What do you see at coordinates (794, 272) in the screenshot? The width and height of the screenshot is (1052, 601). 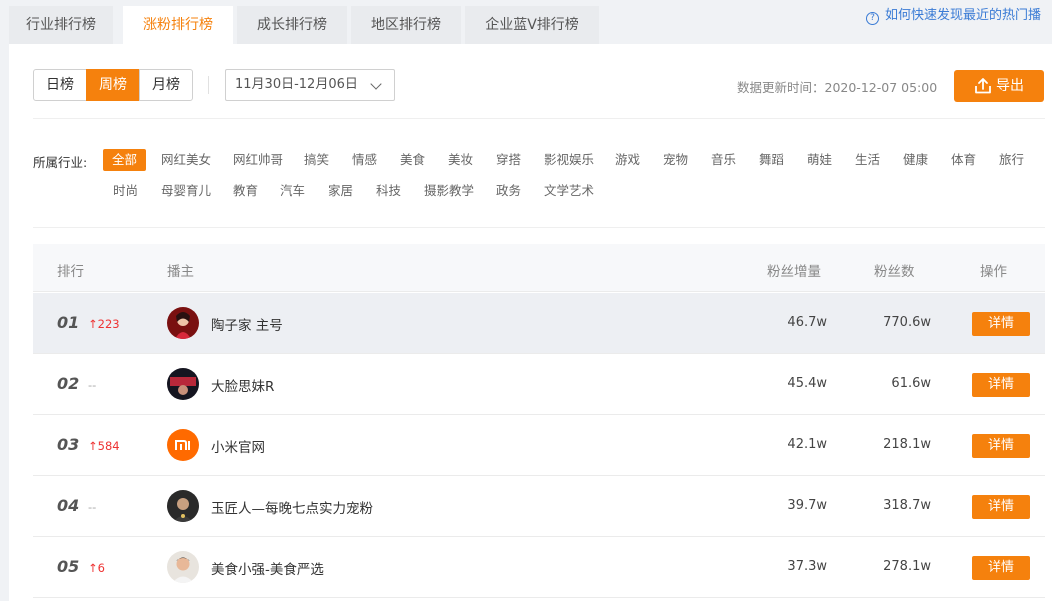 I see `column-fan-increase: 粉丝增量` at bounding box center [794, 272].